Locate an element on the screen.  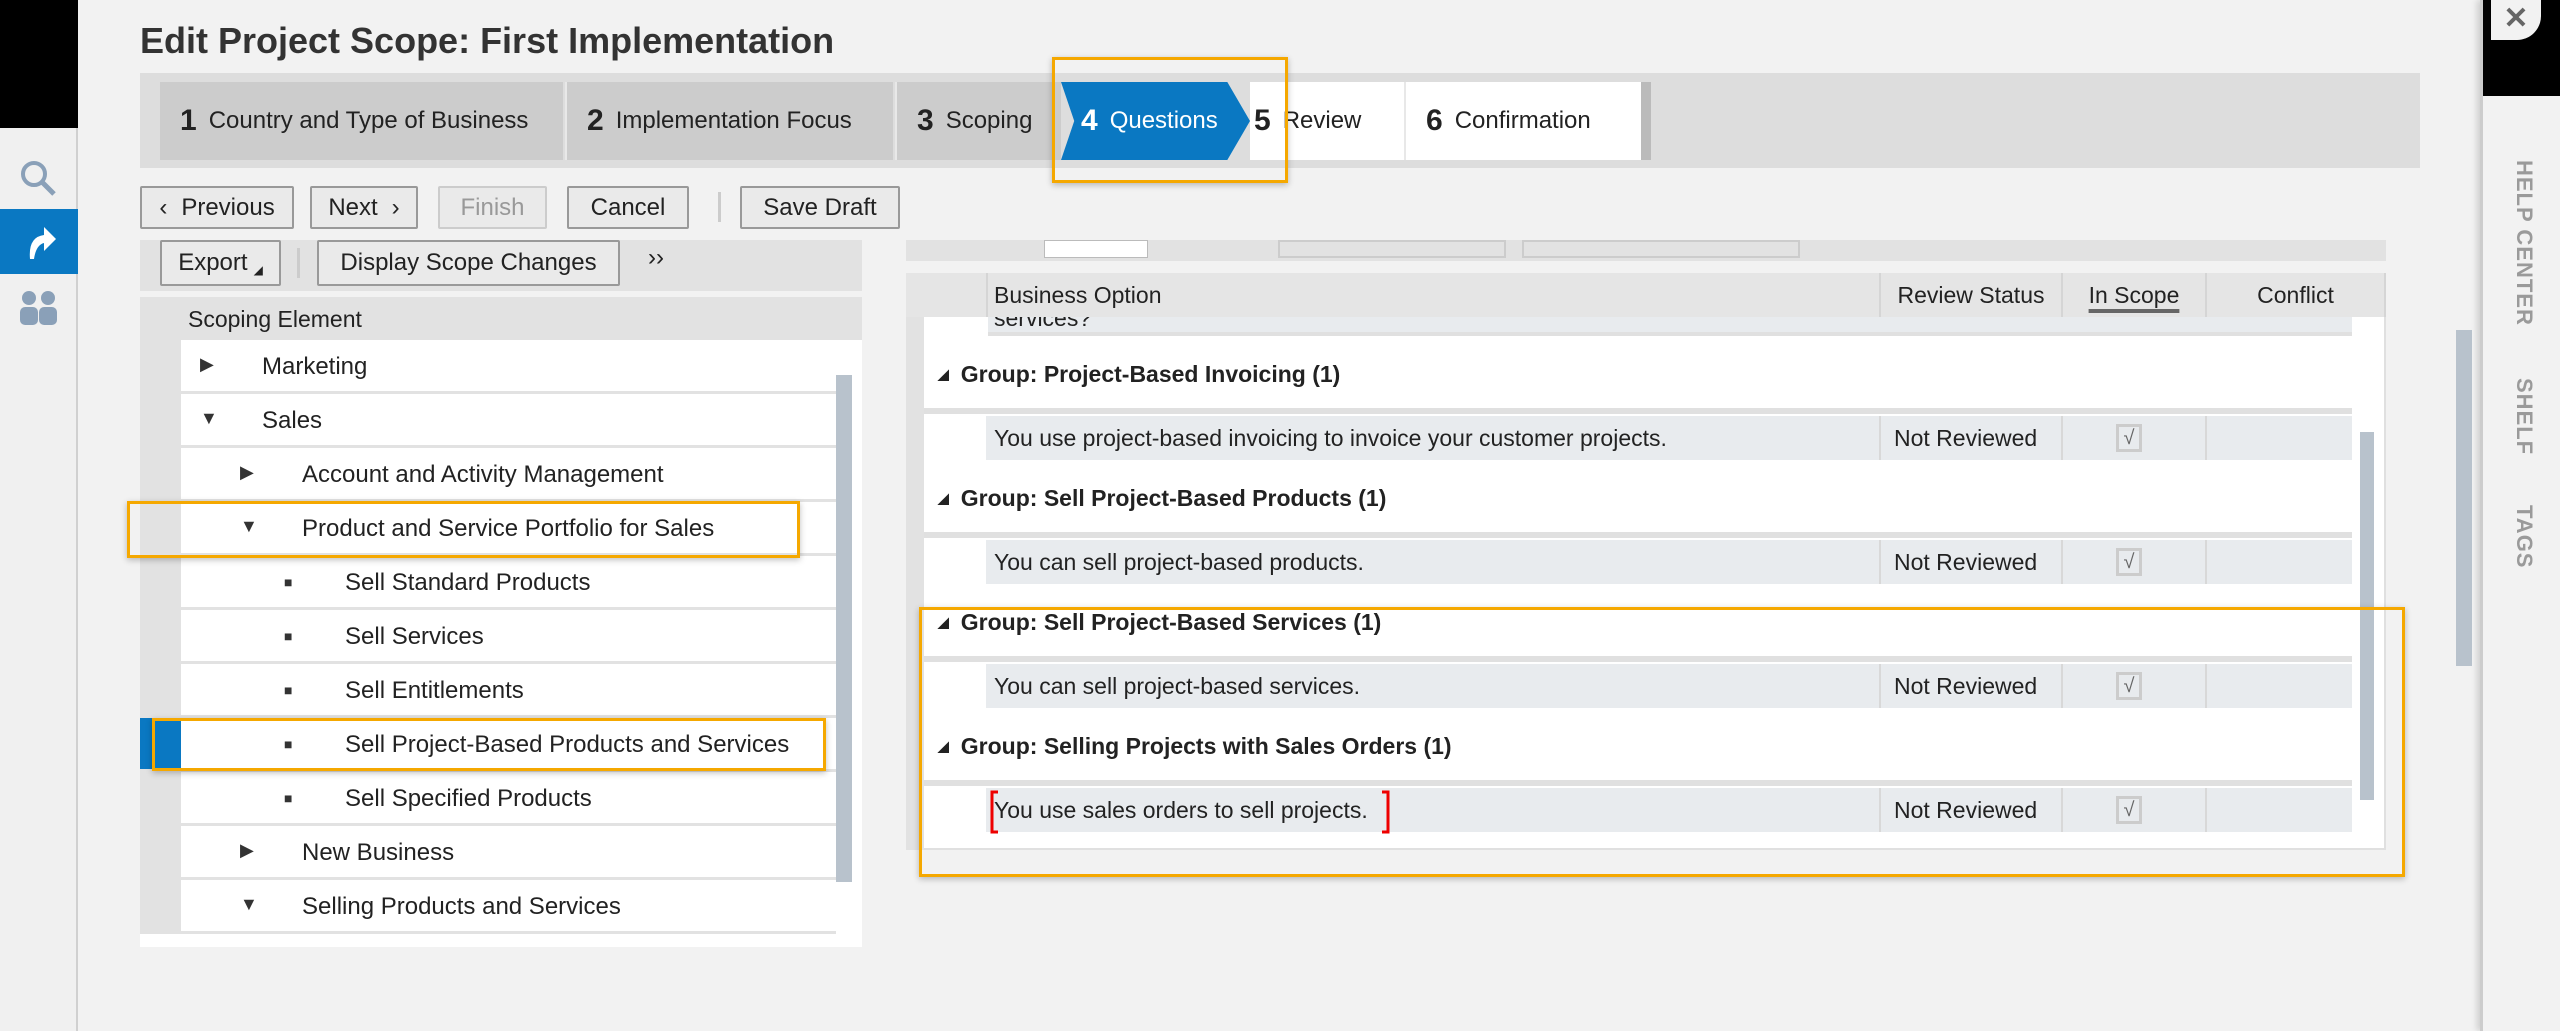
group-header: ◢ Group: Project-Based Invoicing (1) is located at coordinates (1638, 377).